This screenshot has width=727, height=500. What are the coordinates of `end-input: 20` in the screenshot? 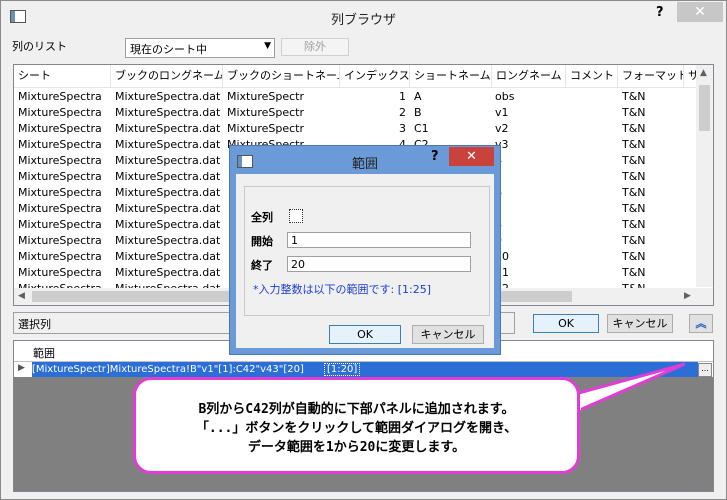 It's located at (379, 264).